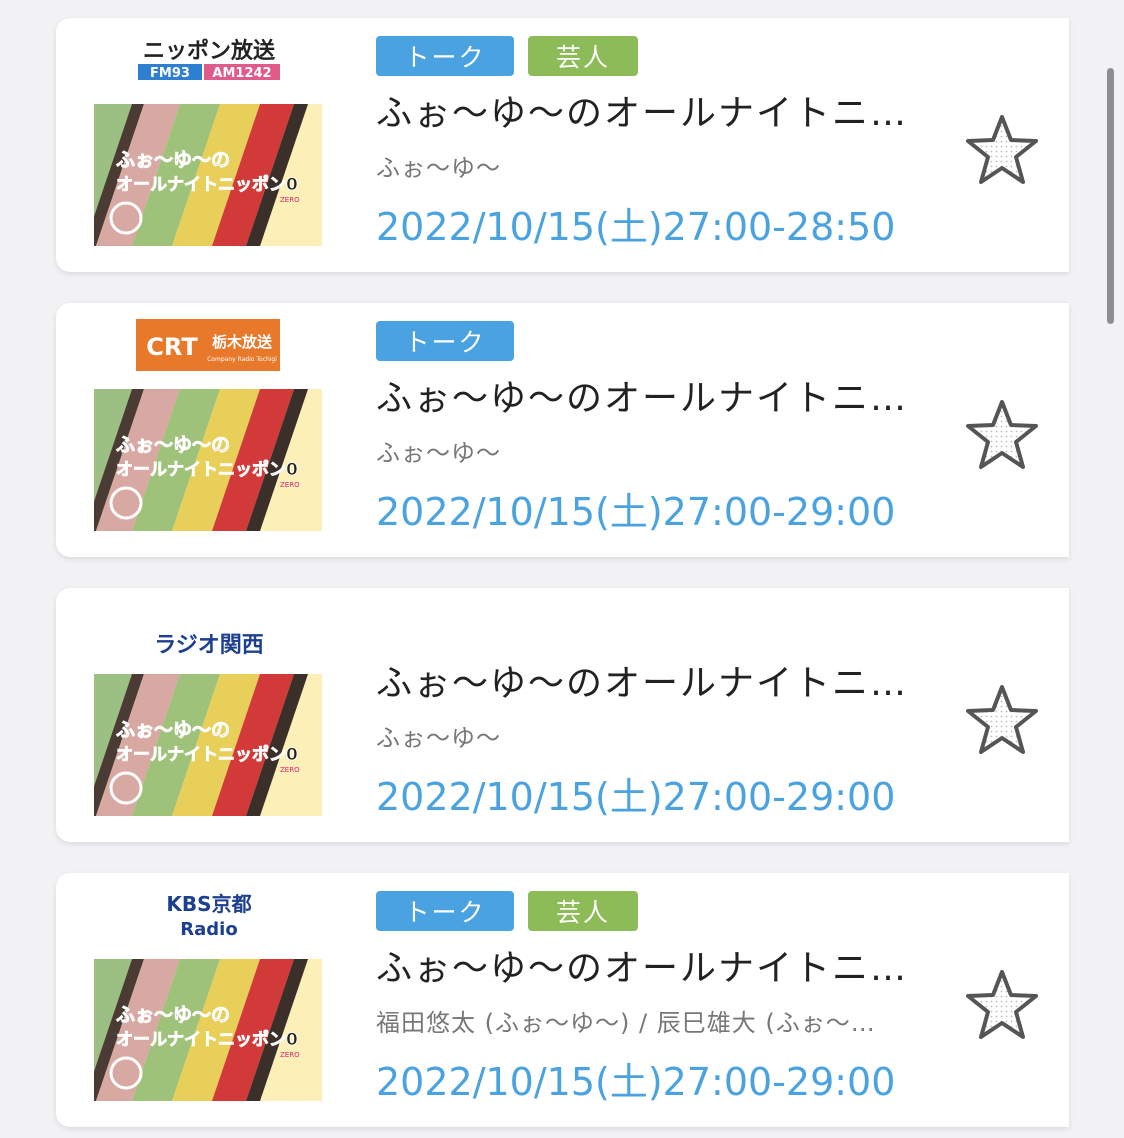 Image resolution: width=1124 pixels, height=1138 pixels. What do you see at coordinates (242, 359) in the screenshot?
I see `station-logo-sub: Company Radio Tochigi` at bounding box center [242, 359].